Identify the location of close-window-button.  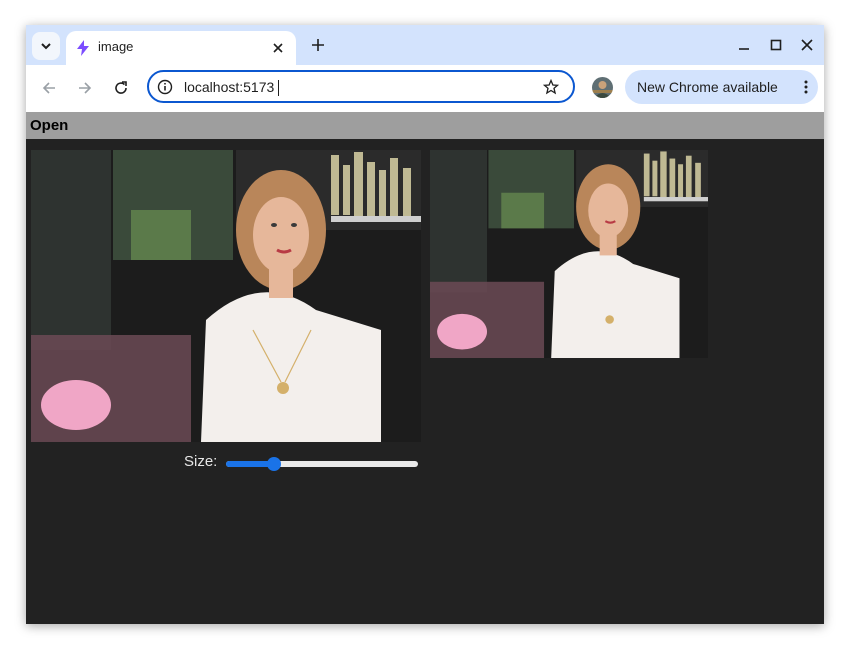
(807, 45).